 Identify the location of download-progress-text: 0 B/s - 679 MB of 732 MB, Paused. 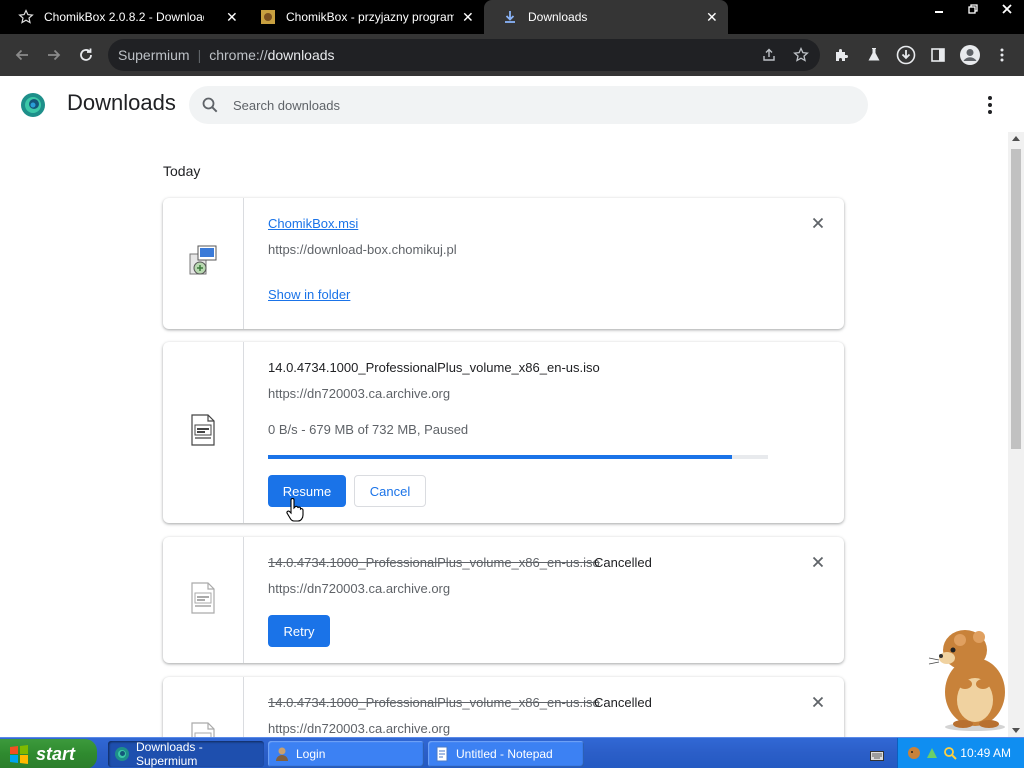
(368, 429).